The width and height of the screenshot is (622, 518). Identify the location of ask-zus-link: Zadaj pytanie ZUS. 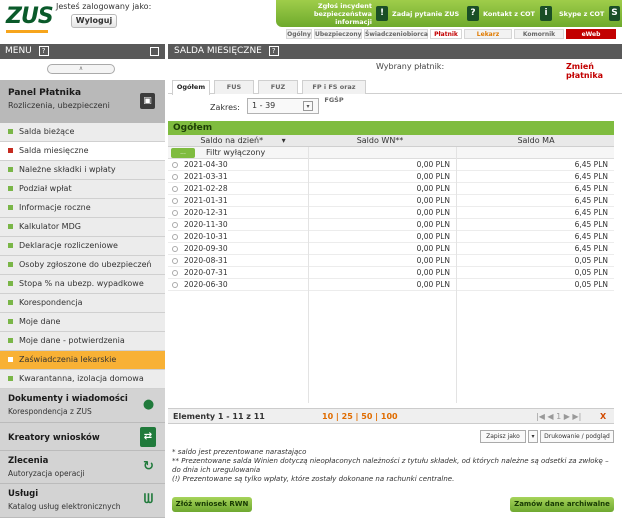
(425, 14).